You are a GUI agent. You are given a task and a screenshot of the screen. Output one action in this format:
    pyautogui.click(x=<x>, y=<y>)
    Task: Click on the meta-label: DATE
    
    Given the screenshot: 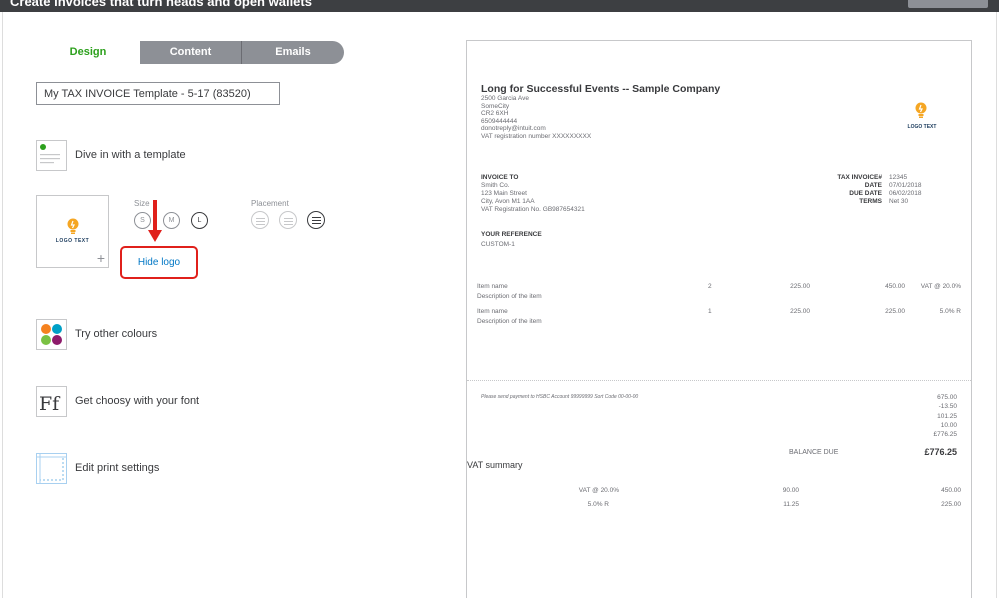 What is the action you would take?
    pyautogui.click(x=873, y=185)
    